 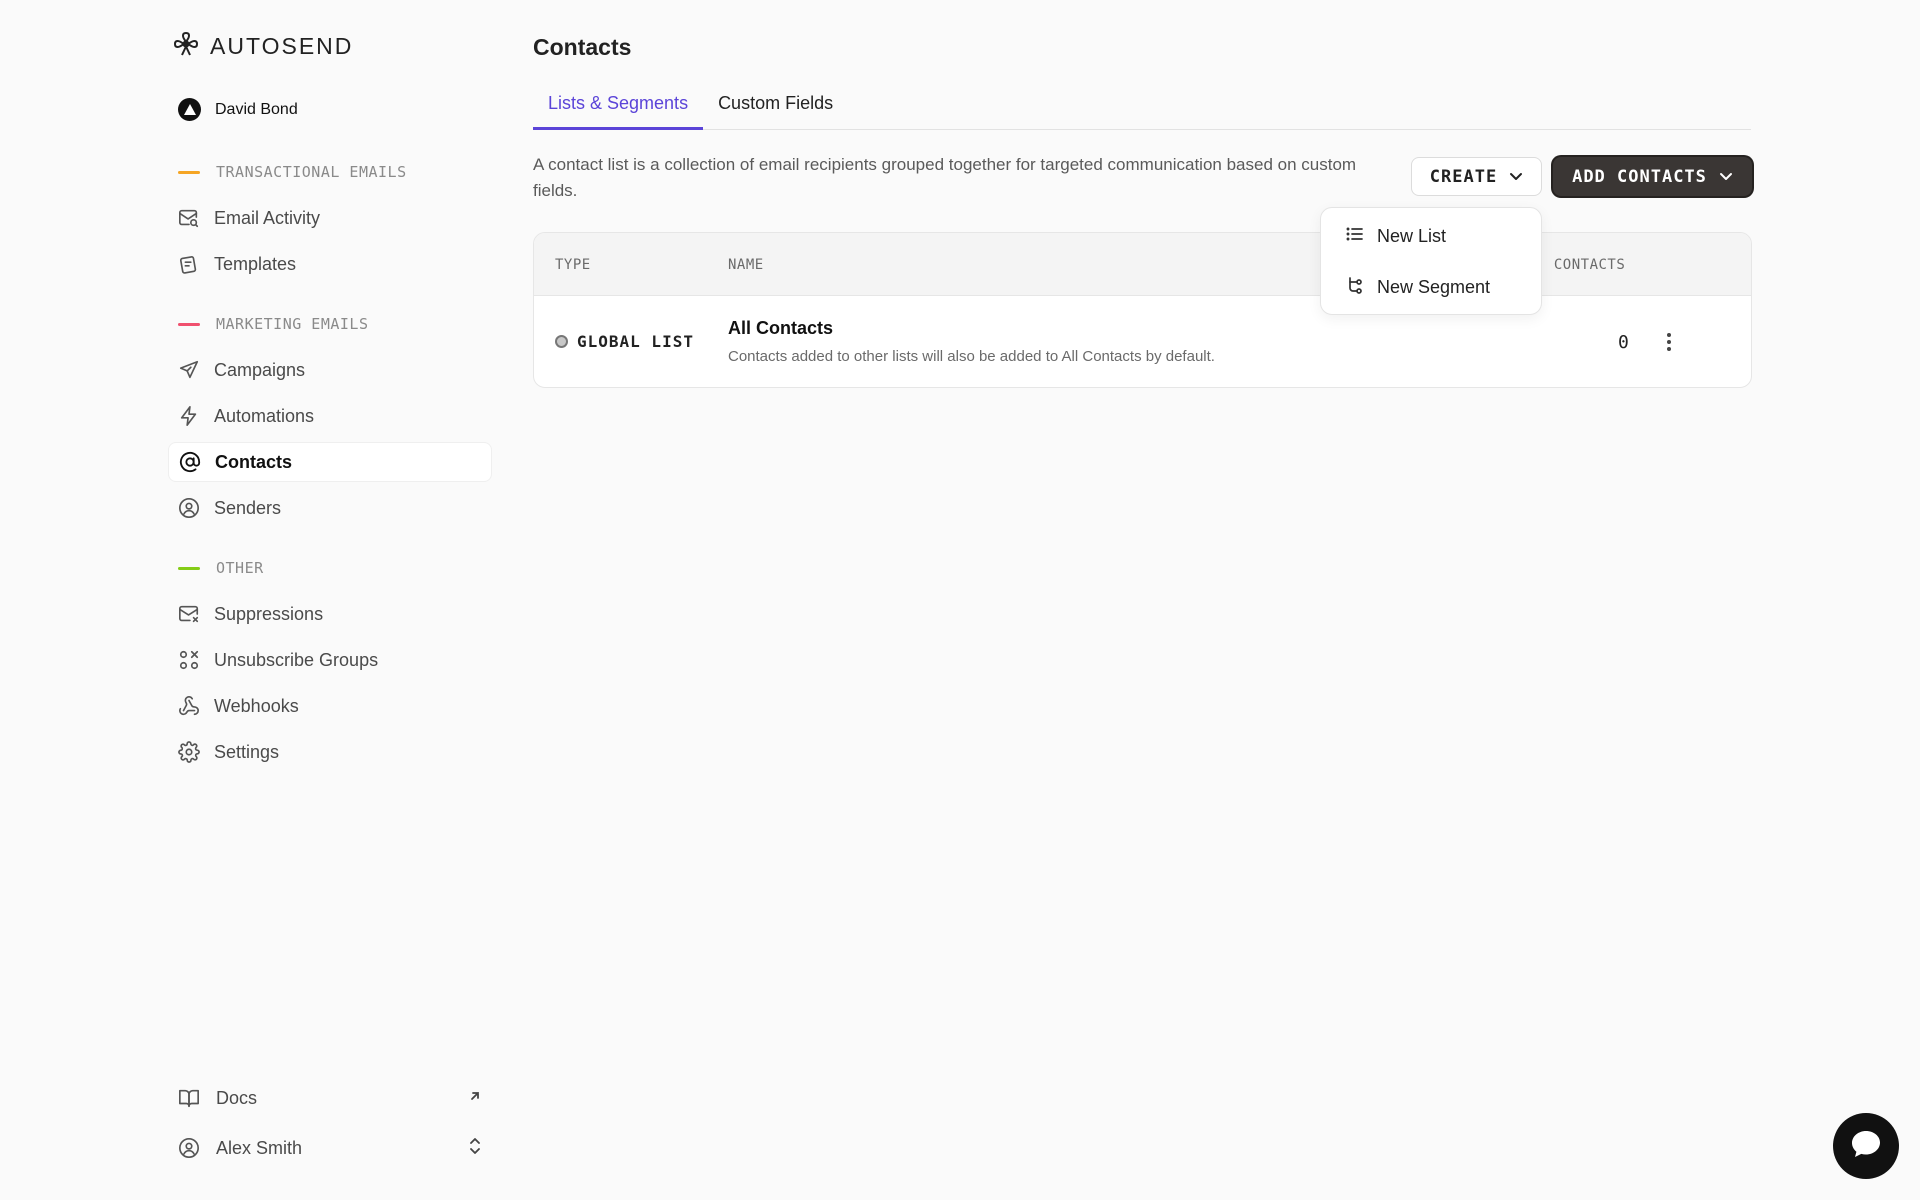 I want to click on chat-support-button, so click(x=1866, y=1146).